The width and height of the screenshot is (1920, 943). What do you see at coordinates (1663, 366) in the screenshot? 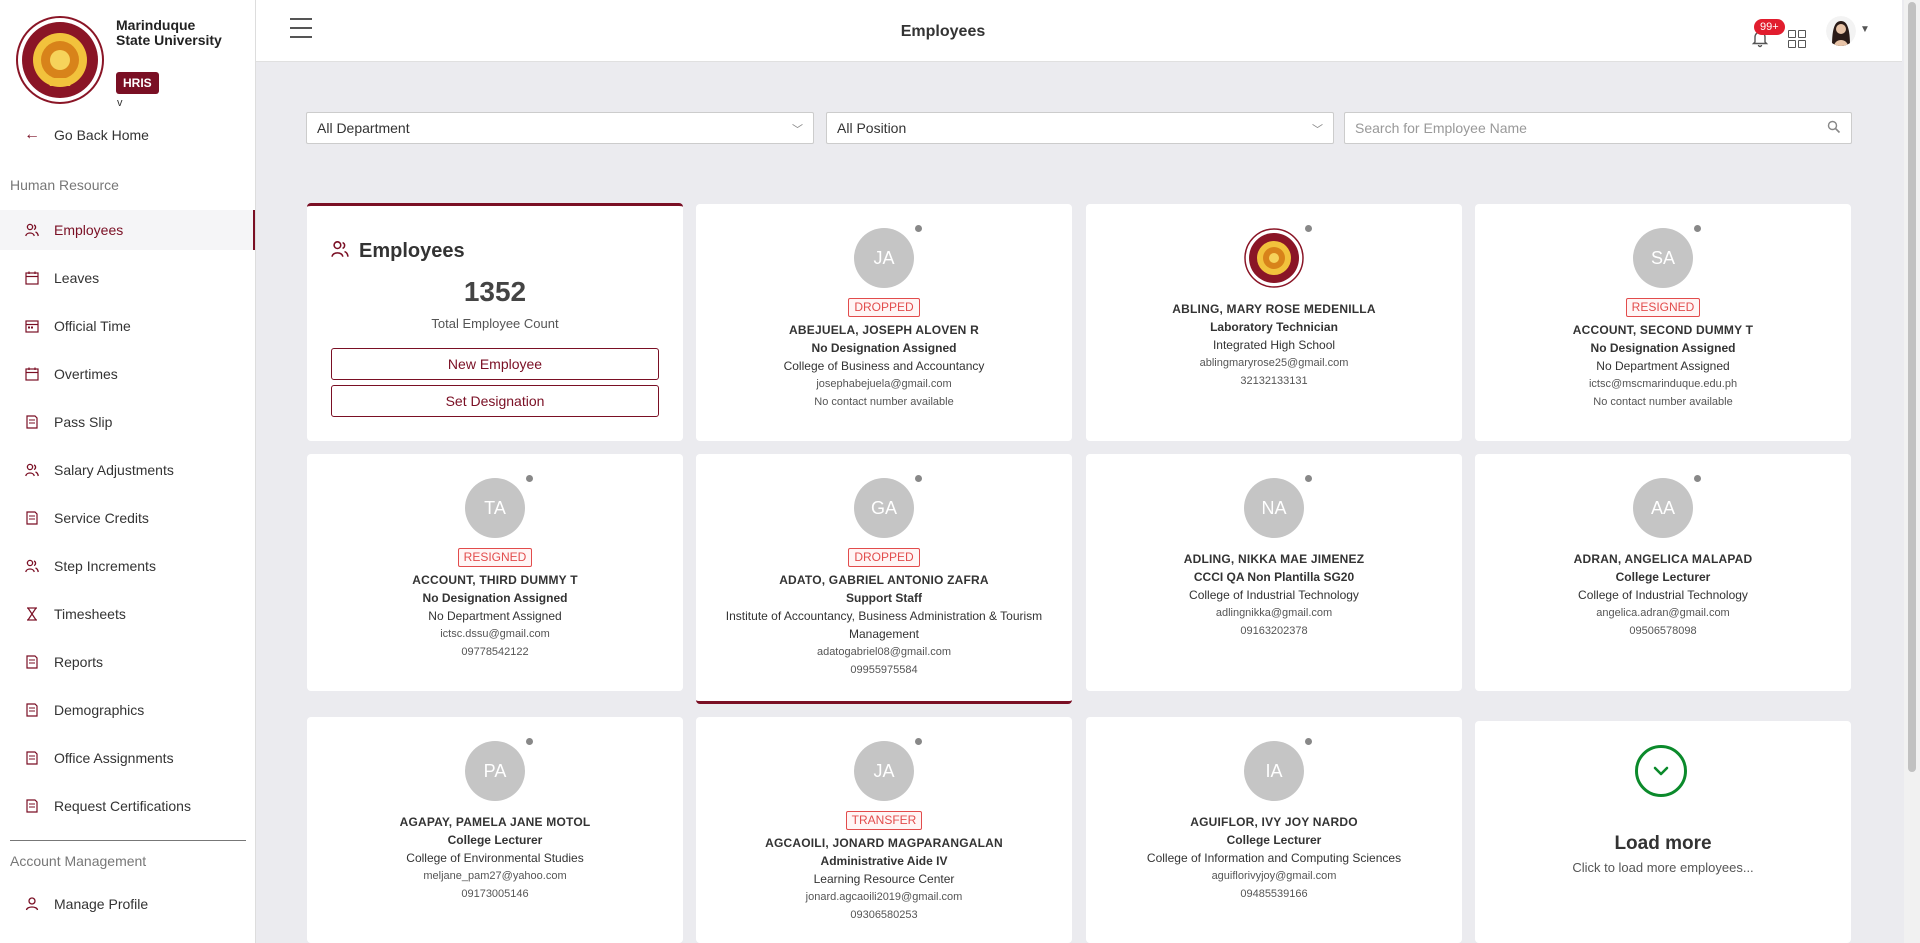
I see `employee-department: No Department Assigned` at bounding box center [1663, 366].